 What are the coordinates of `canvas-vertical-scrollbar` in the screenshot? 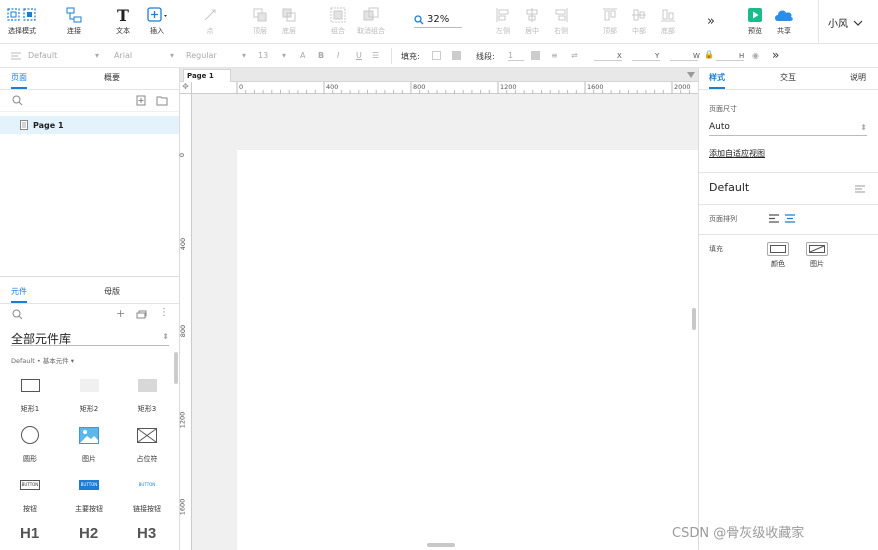 It's located at (694, 319).